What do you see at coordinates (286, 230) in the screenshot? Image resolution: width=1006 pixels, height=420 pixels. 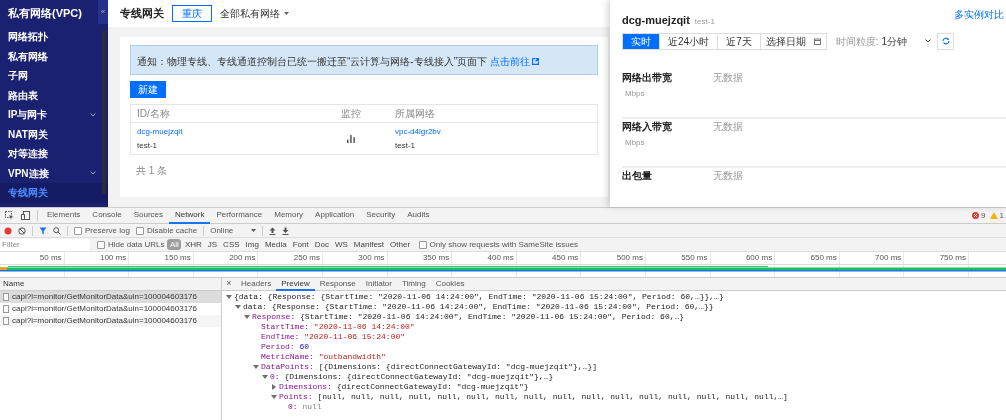 I see `download-icon` at bounding box center [286, 230].